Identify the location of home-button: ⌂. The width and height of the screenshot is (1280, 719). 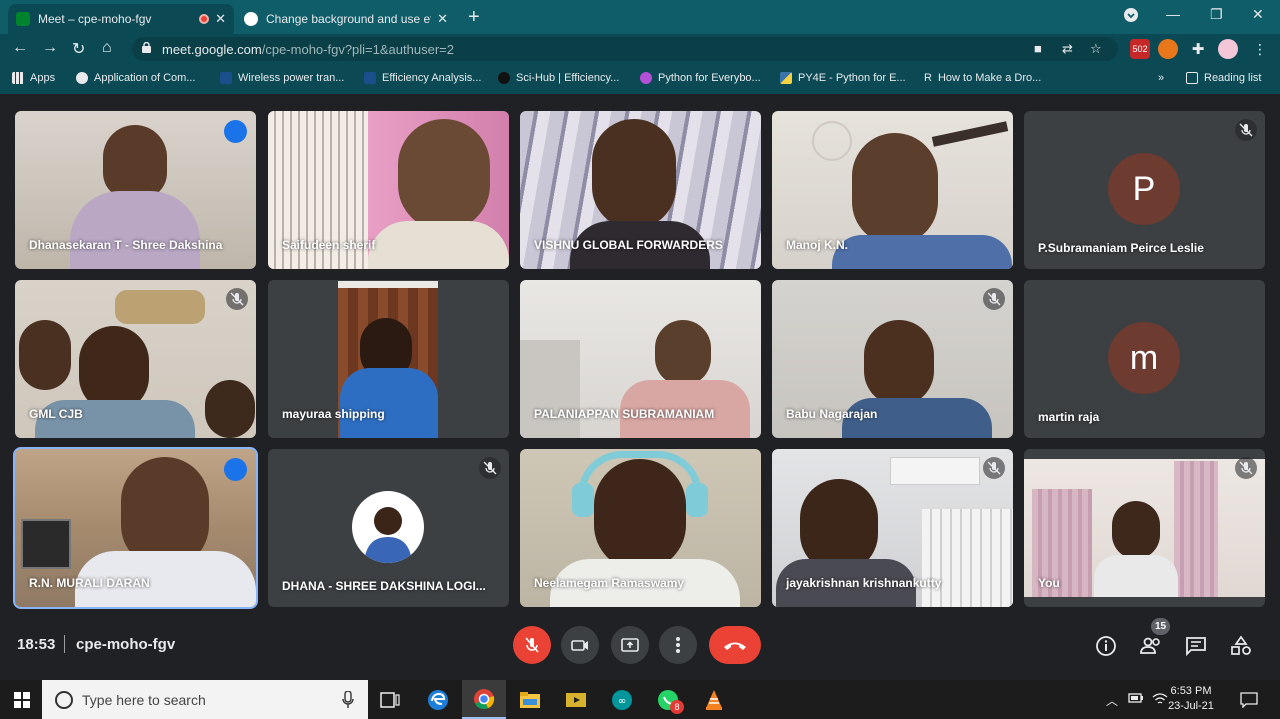
(107, 48).